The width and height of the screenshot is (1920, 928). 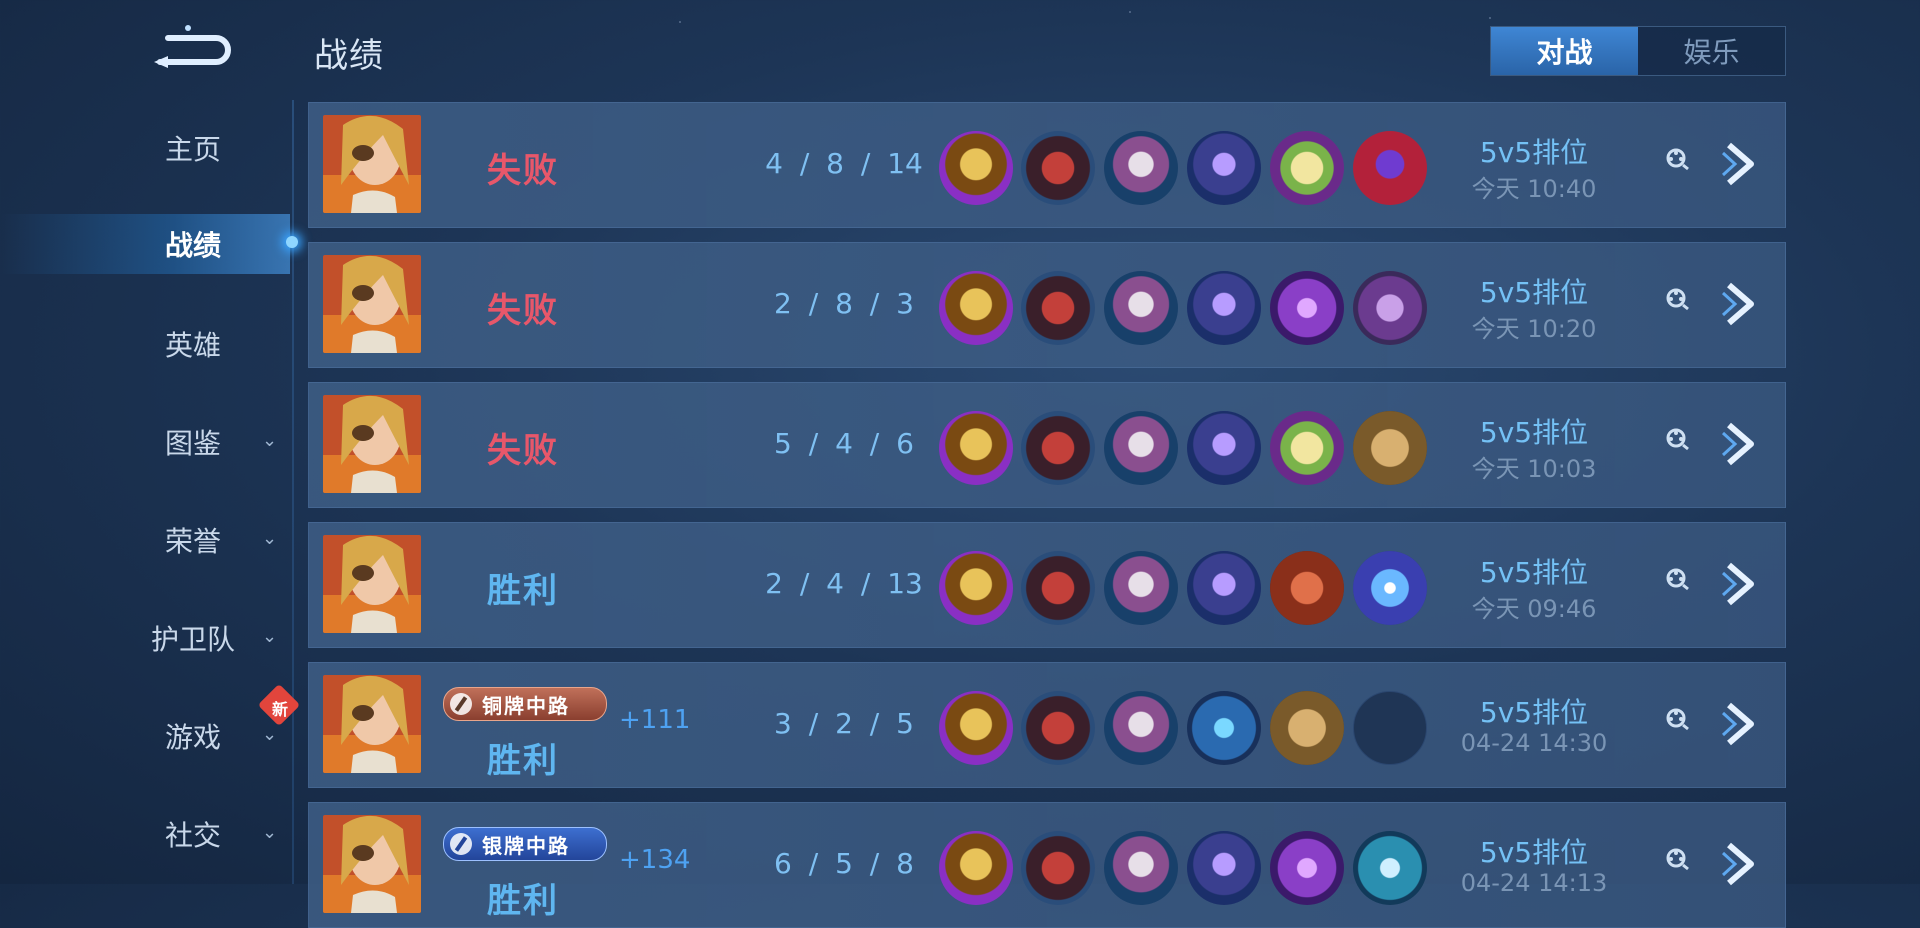 I want to click on page-title: 战绩, so click(x=349, y=56).